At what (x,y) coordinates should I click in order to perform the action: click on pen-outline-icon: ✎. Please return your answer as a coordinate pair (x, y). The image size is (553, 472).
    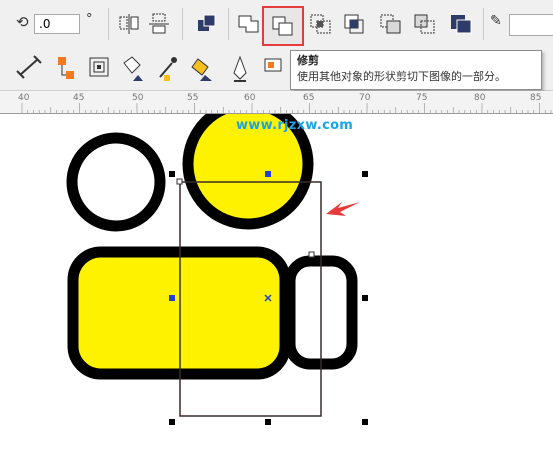
    Looking at the image, I should click on (496, 21).